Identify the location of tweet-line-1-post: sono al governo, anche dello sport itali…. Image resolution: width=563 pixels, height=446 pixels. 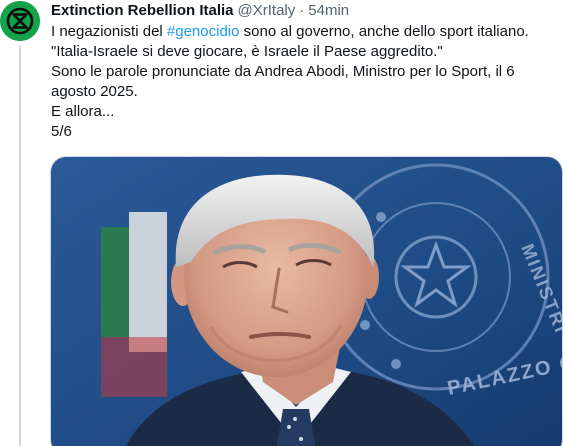
(384, 31).